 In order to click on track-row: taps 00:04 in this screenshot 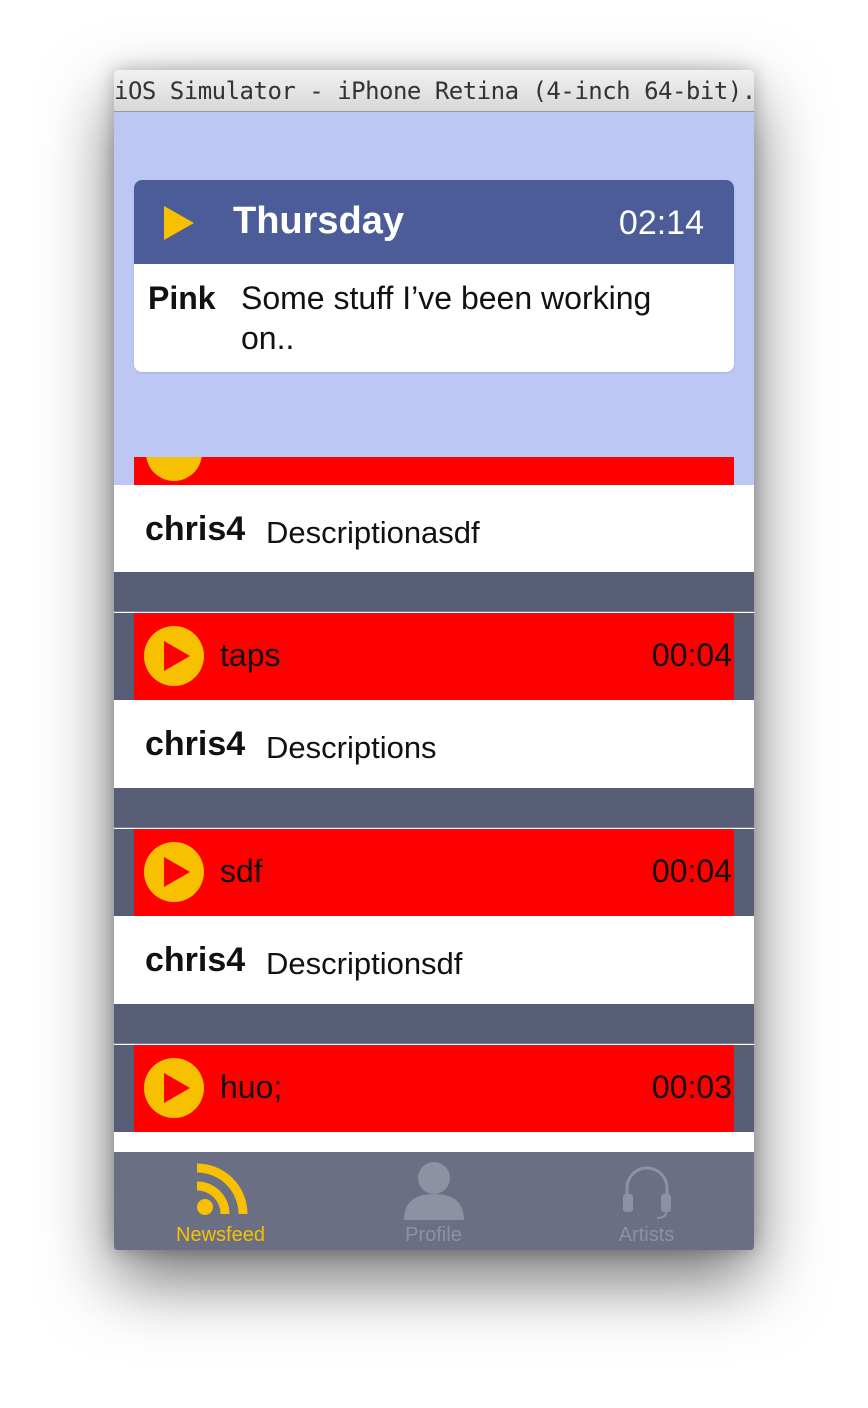, I will do `click(434, 656)`.